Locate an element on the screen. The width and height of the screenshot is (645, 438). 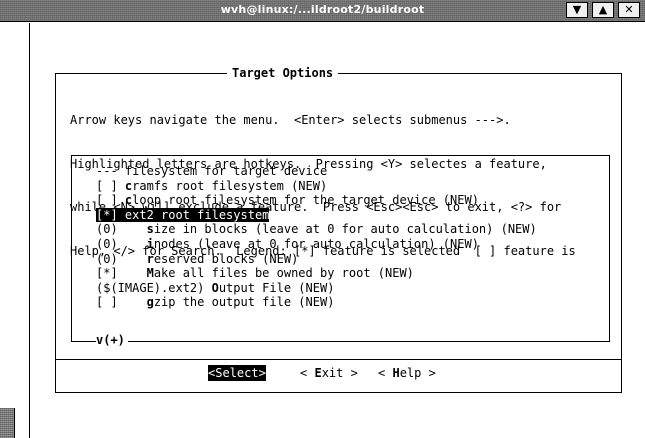
option-hotkey: r is located at coordinates (150, 258).